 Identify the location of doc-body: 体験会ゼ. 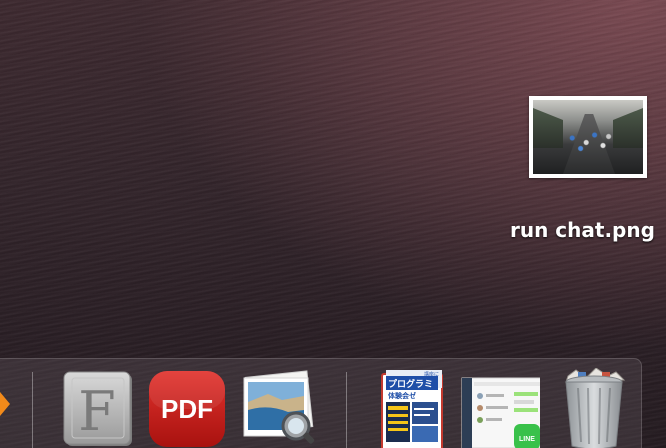
(402, 395).